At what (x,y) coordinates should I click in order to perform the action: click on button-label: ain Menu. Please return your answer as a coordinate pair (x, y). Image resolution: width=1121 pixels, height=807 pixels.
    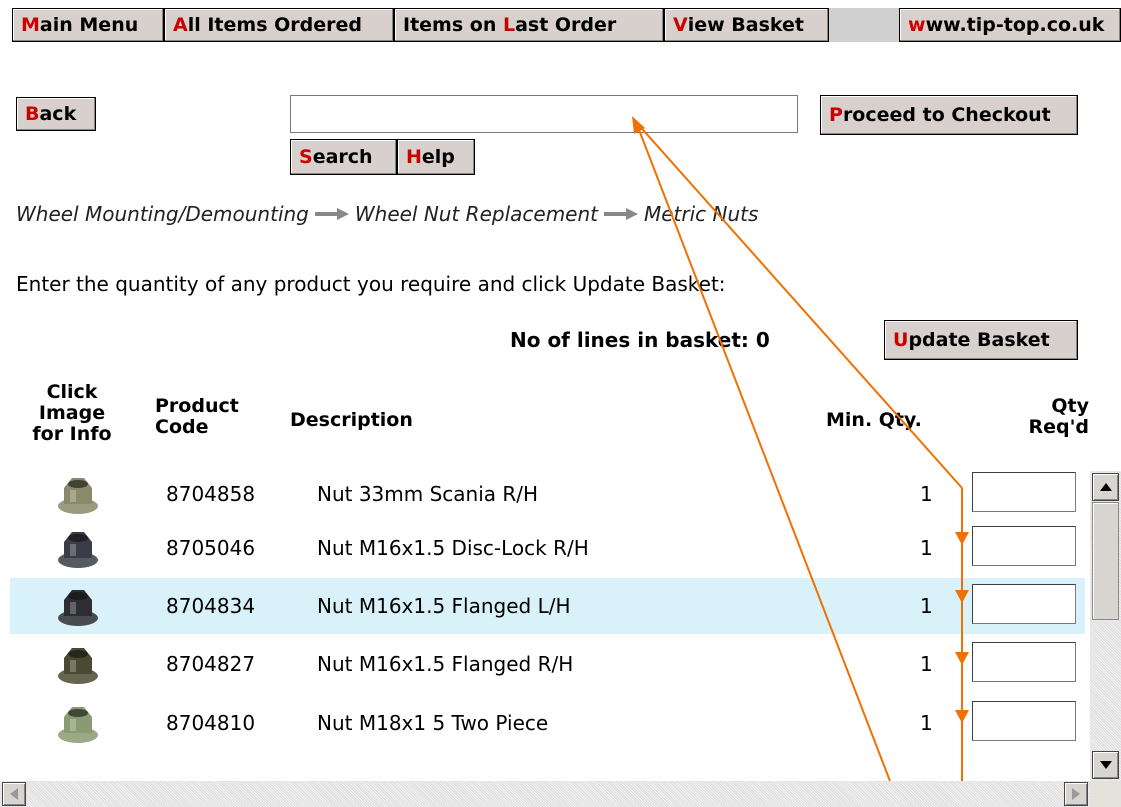
    Looking at the image, I should click on (89, 24).